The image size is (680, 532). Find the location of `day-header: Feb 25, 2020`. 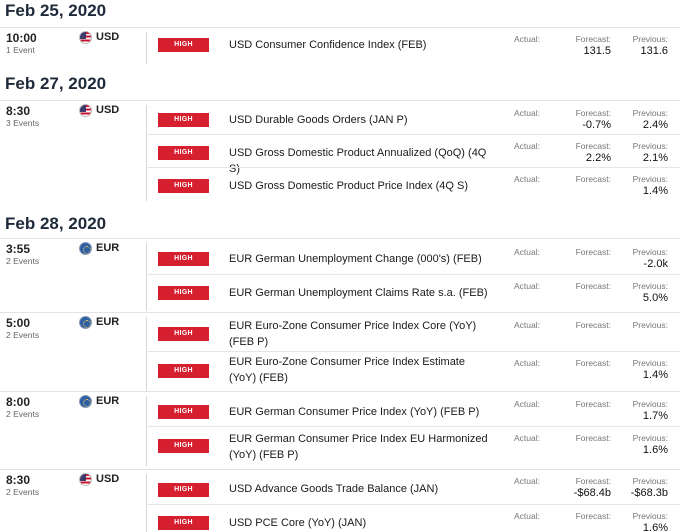

day-header: Feb 25, 2020 is located at coordinates (56, 10).